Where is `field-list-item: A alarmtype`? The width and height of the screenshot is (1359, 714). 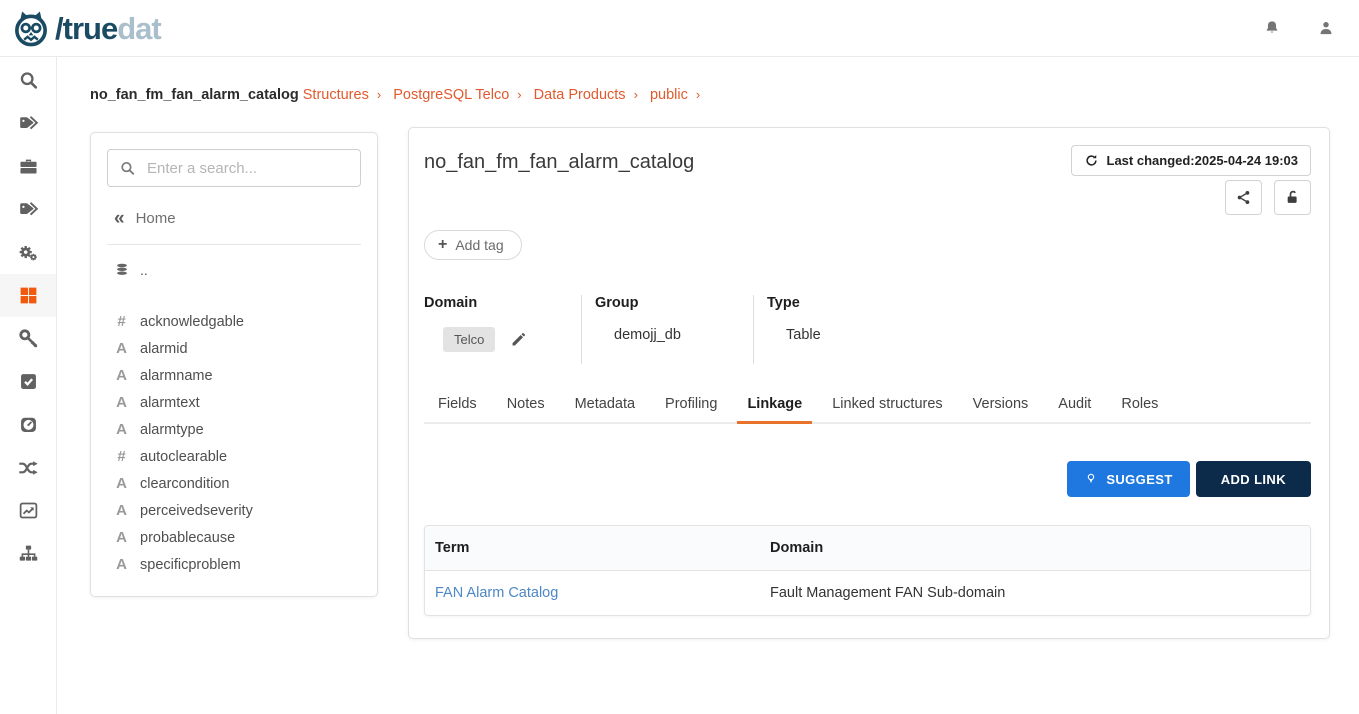
field-list-item: A alarmtype is located at coordinates (234, 429).